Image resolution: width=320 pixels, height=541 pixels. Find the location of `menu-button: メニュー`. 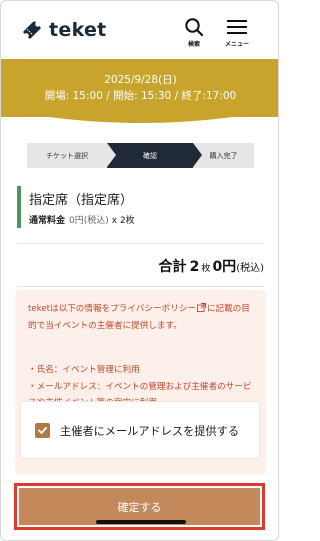

menu-button: メニュー is located at coordinates (237, 32).